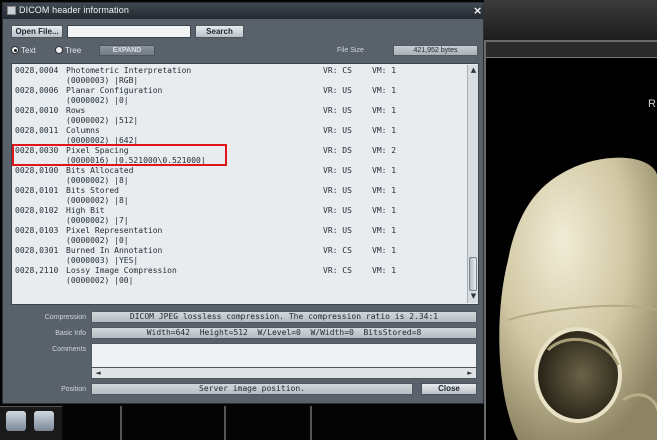 This screenshot has width=657, height=440. Describe the element at coordinates (129, 31) in the screenshot. I see `search-input` at that location.